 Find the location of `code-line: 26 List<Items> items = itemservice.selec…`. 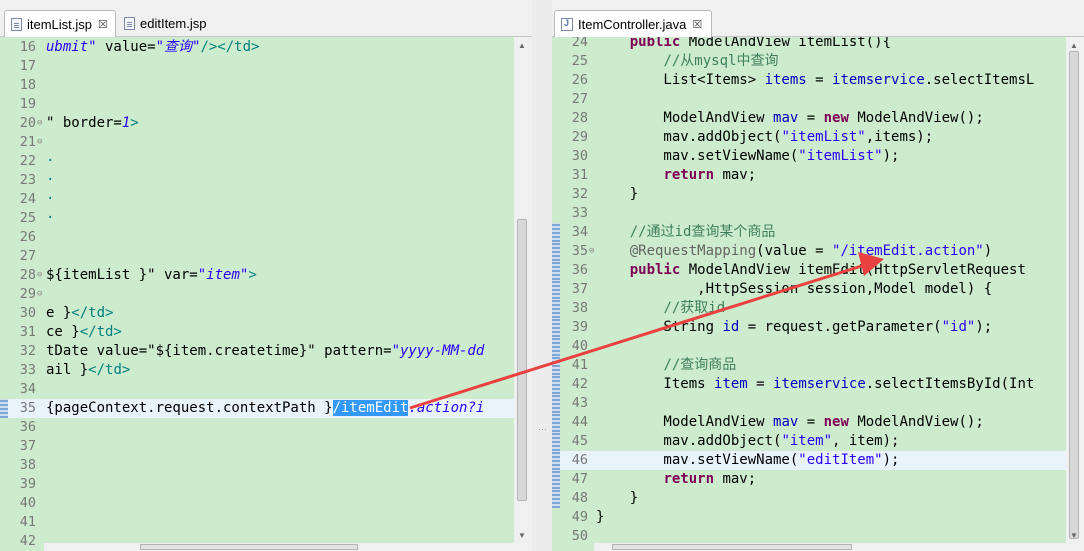

code-line: 26 List<Items> items = itemservice.selec… is located at coordinates (810, 80).